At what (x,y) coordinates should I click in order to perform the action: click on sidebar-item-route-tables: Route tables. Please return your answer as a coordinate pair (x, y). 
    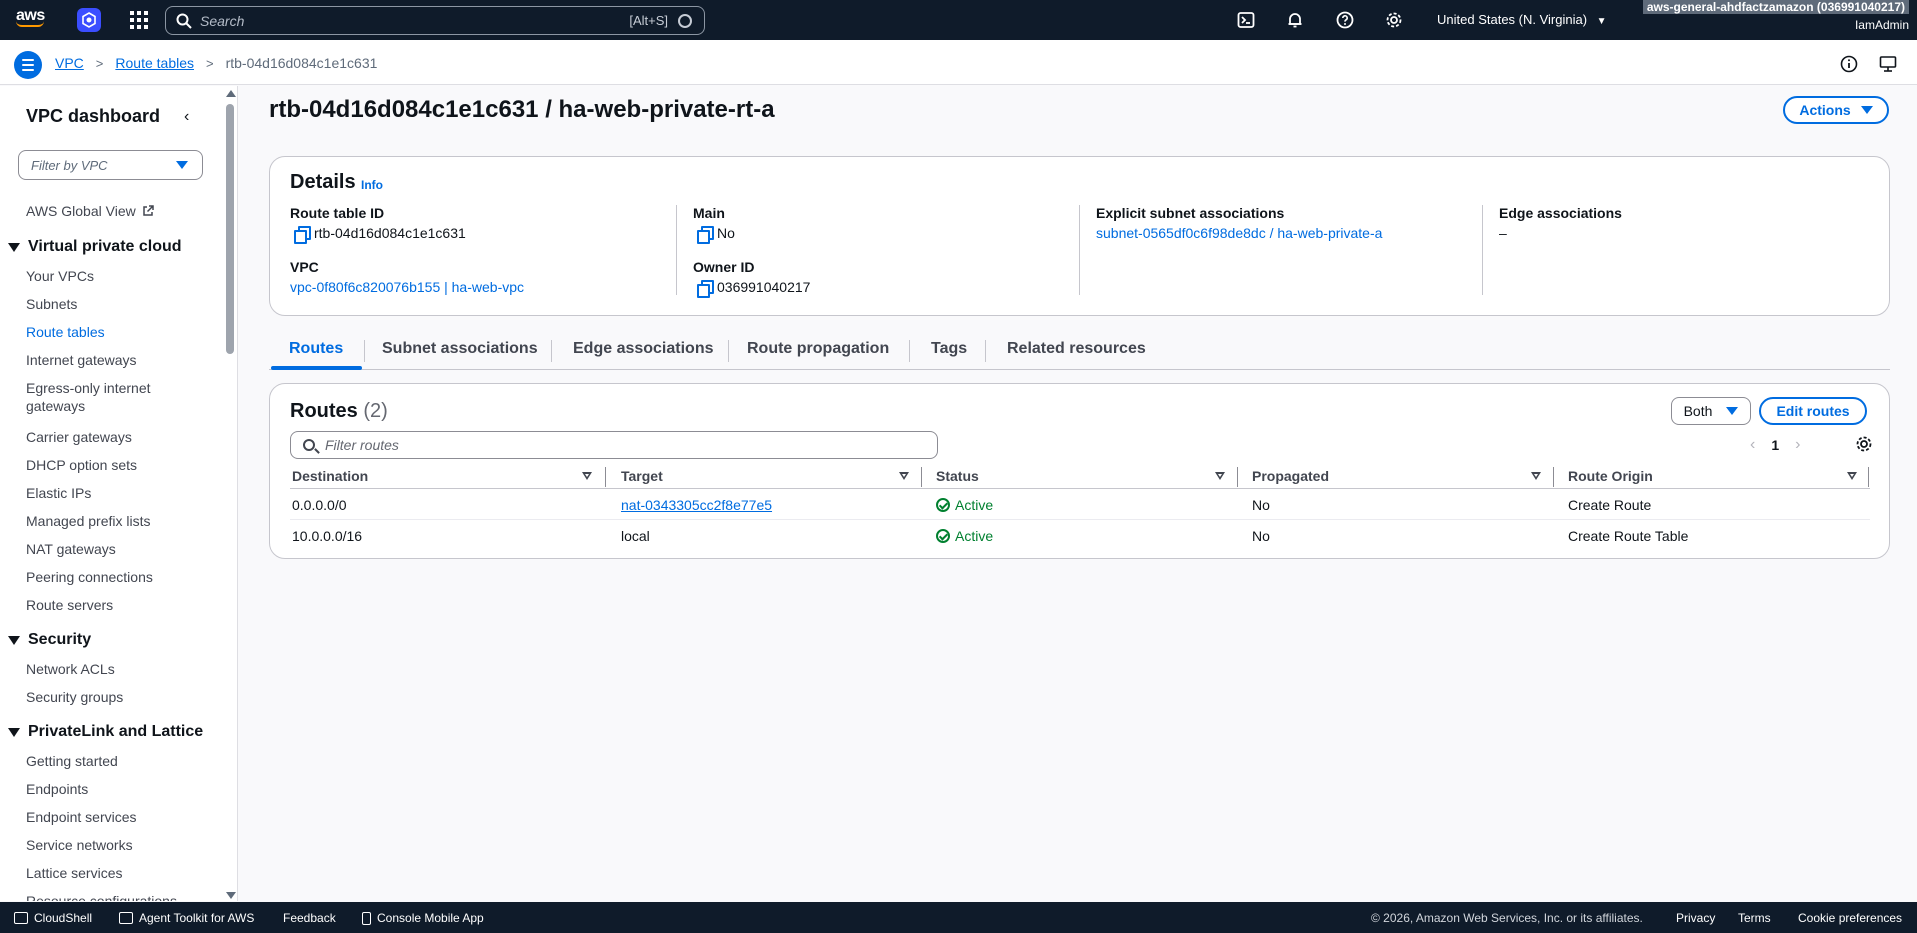
    Looking at the image, I should click on (65, 332).